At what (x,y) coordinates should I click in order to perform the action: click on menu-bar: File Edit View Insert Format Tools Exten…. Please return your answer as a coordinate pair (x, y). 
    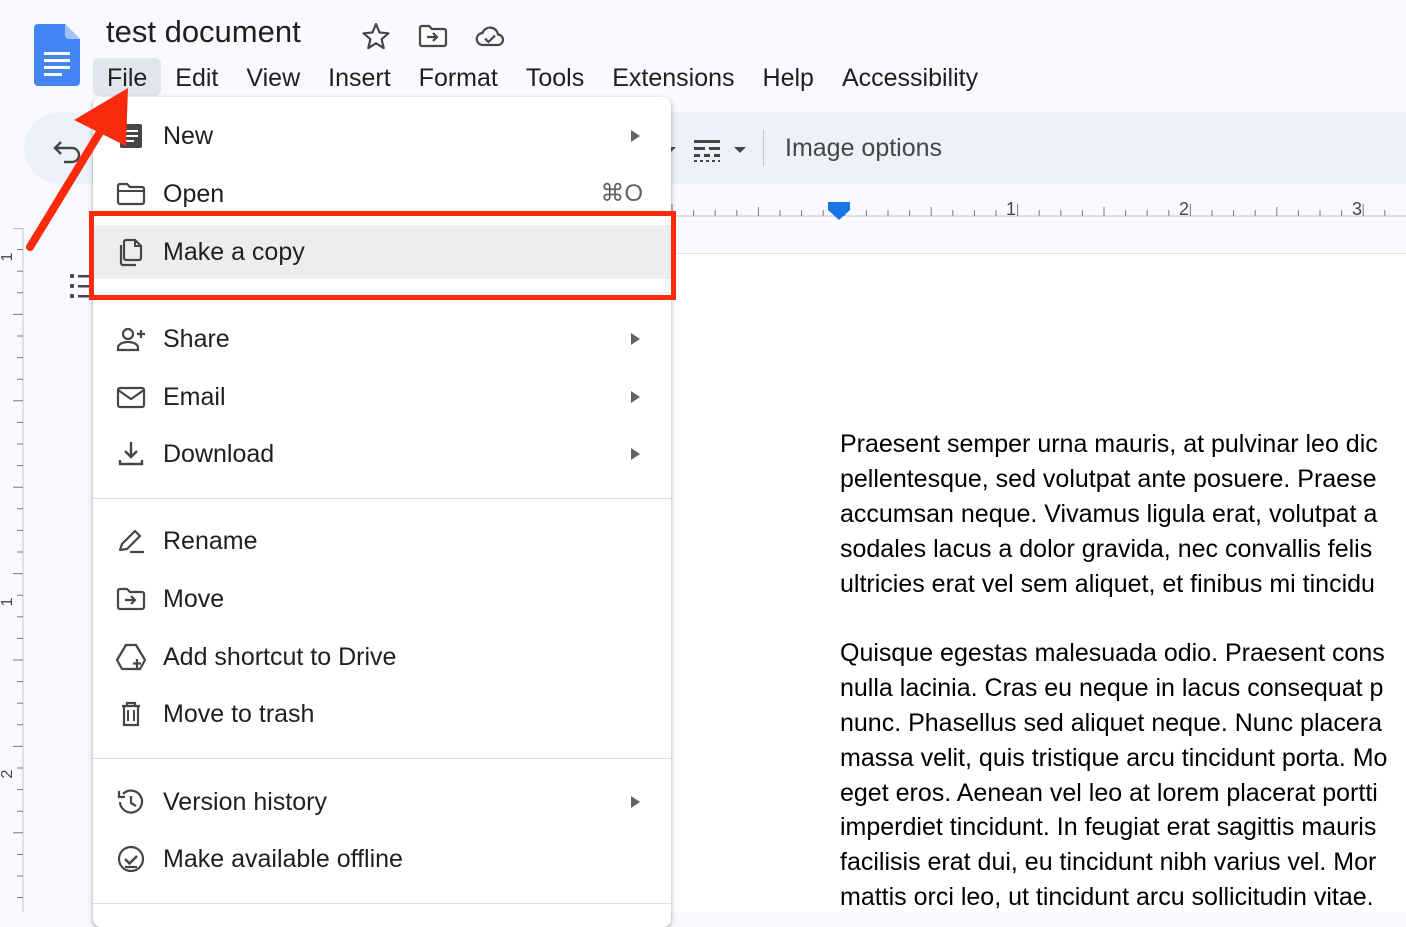
    Looking at the image, I should click on (542, 78).